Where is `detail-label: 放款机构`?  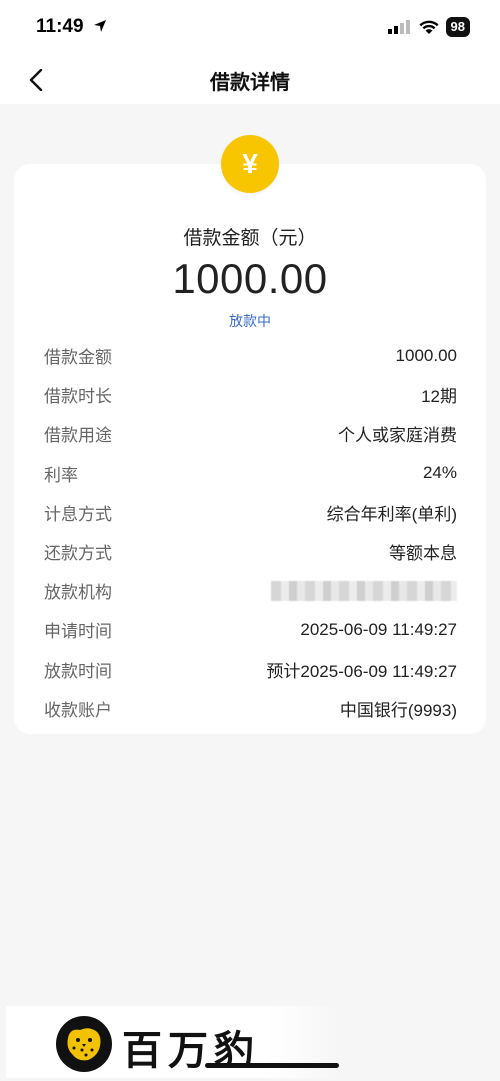 detail-label: 放款机构 is located at coordinates (78, 593).